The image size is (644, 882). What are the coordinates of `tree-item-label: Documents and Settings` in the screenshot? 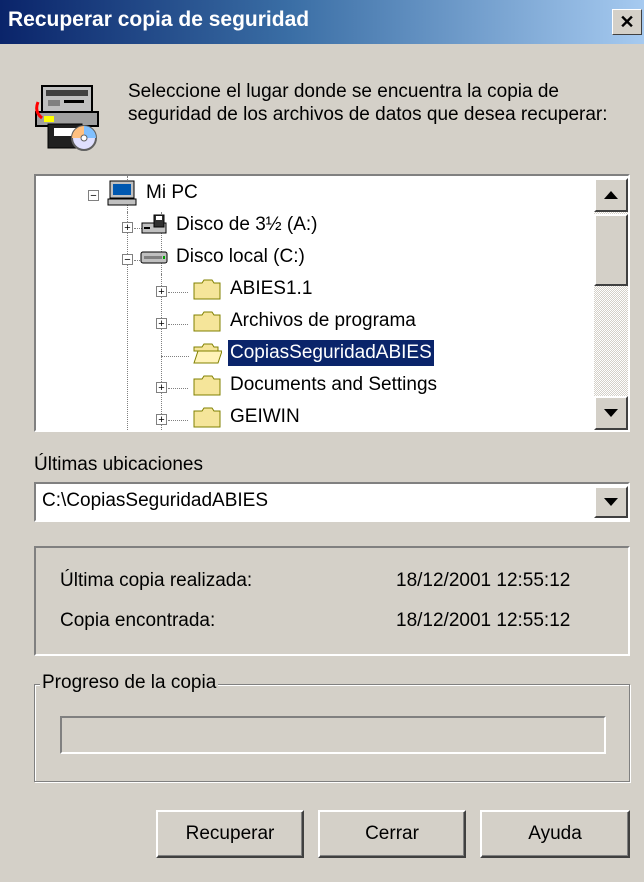 It's located at (334, 384).